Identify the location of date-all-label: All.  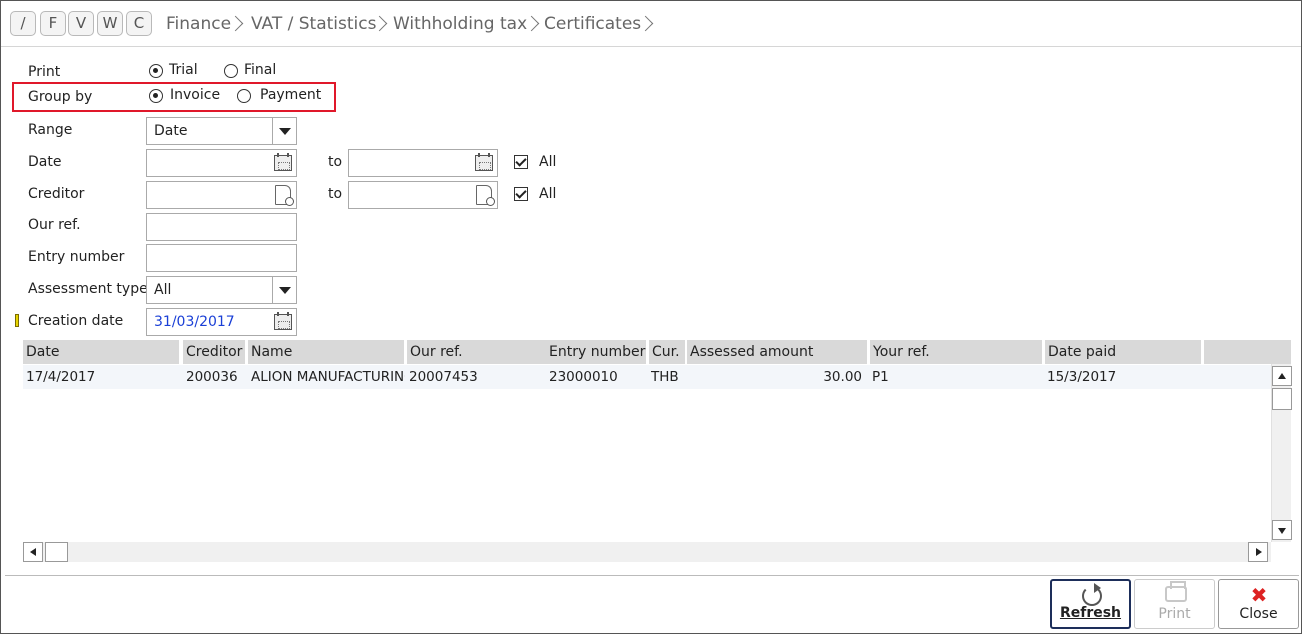
(547, 162).